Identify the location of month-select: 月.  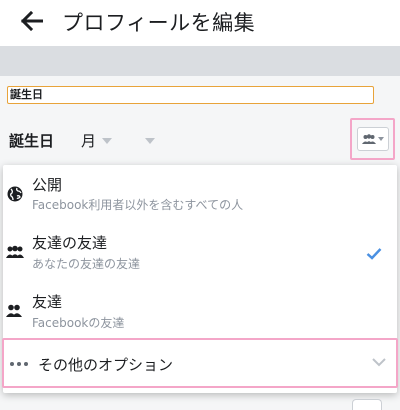
(97, 140).